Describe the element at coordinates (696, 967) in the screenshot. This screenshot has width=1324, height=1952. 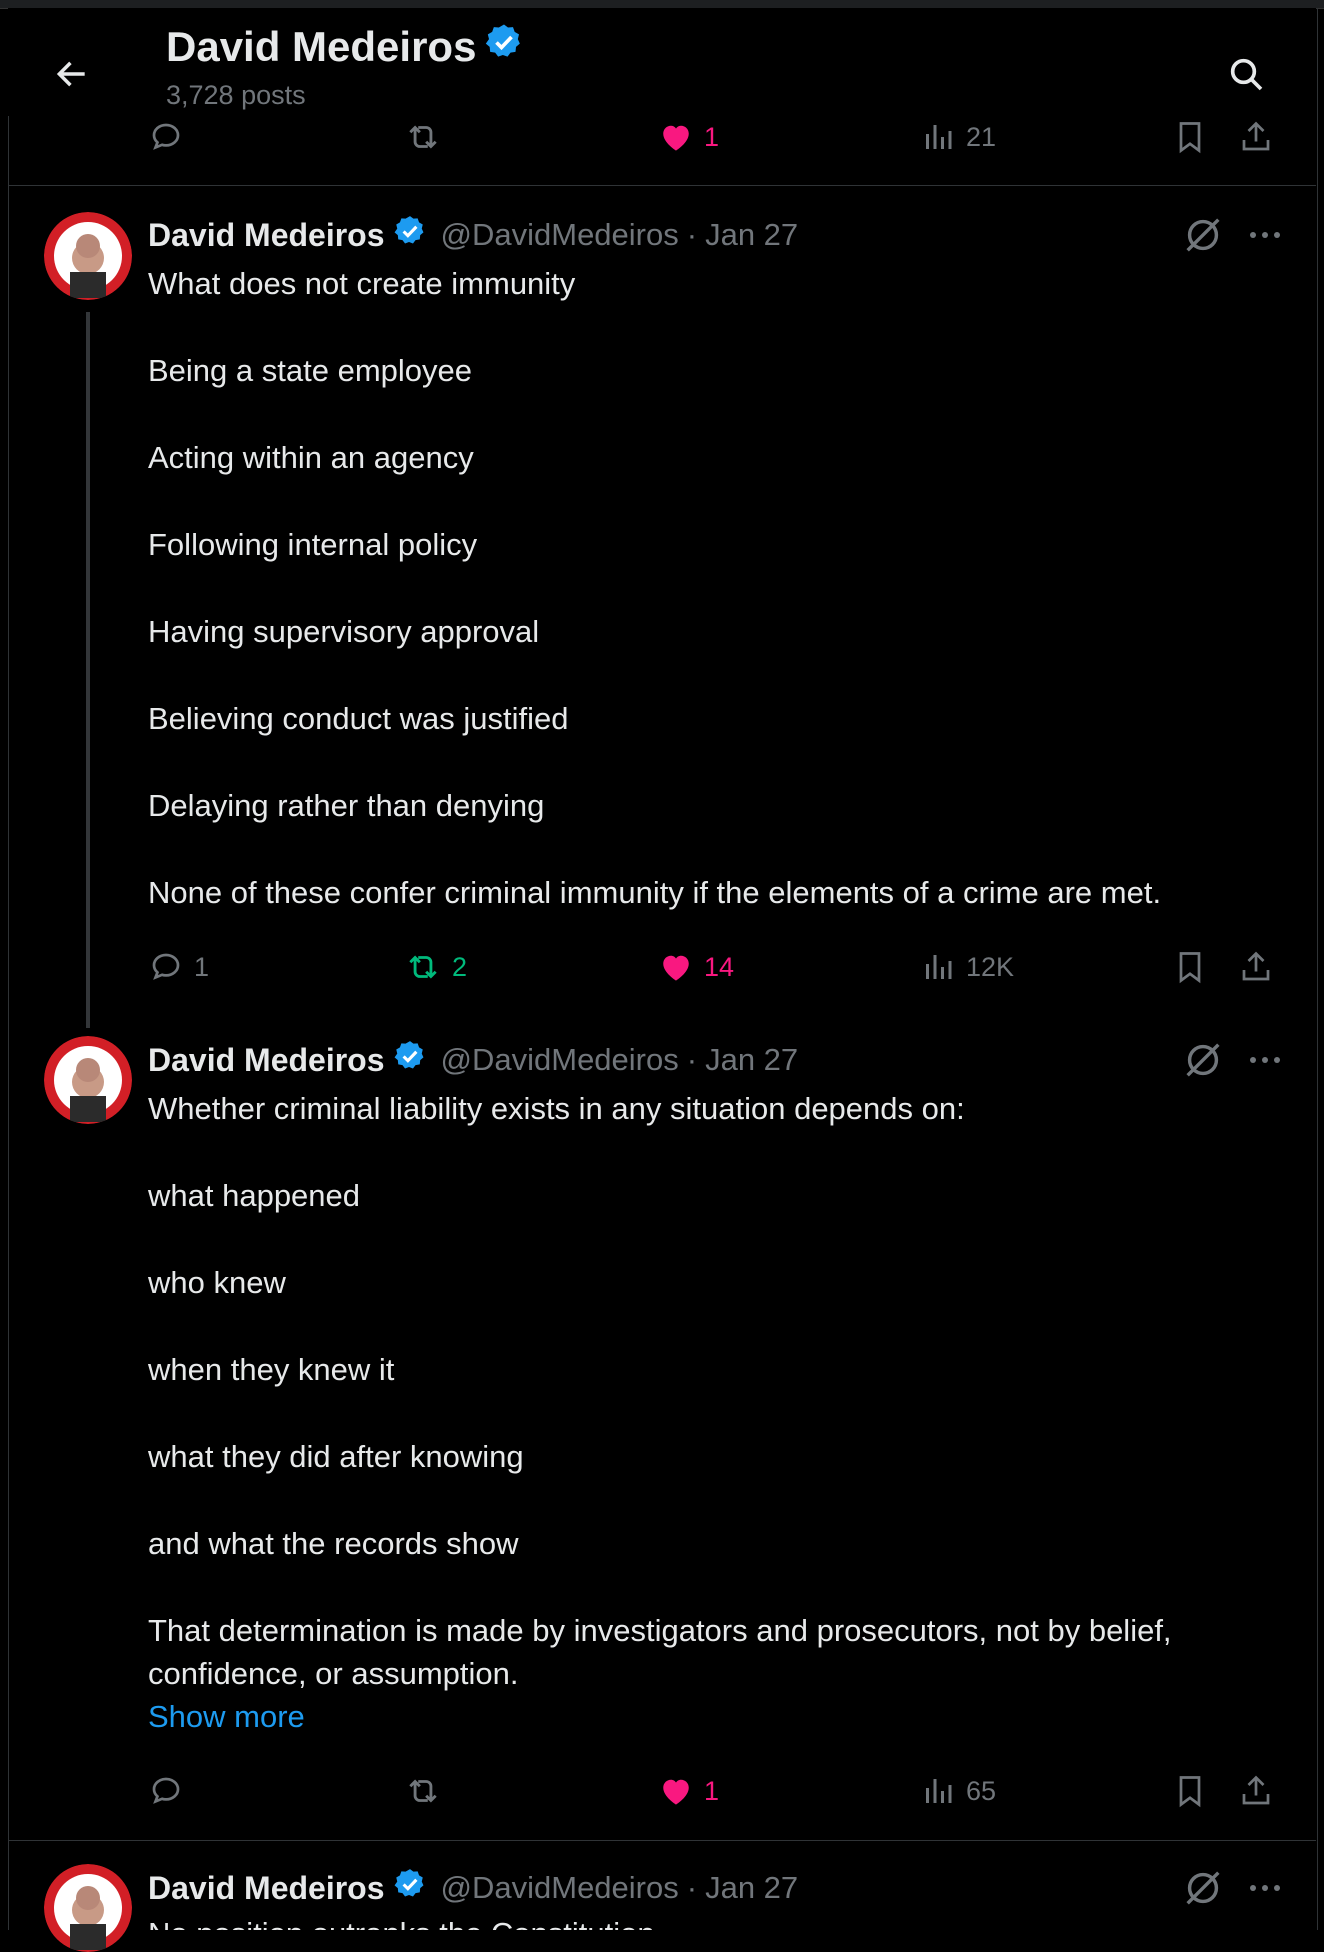
I see `like-button: 14` at that location.